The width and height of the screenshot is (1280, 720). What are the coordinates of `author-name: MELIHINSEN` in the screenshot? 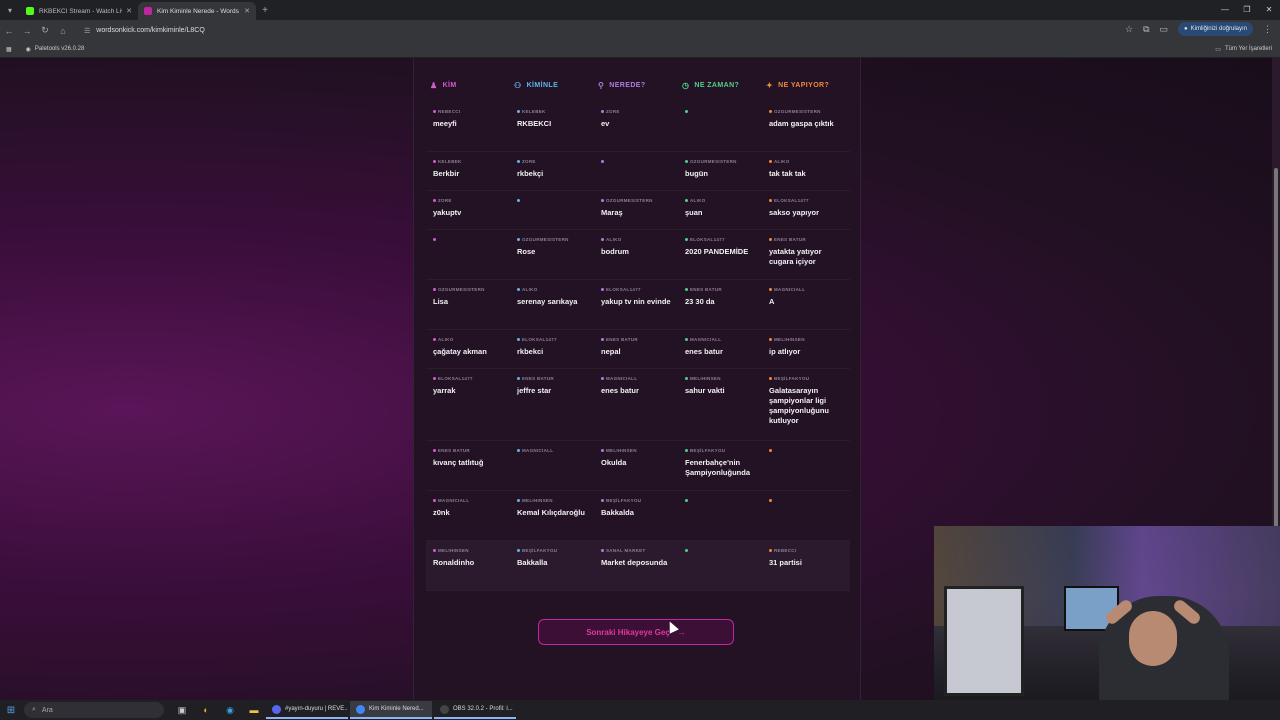 It's located at (705, 378).